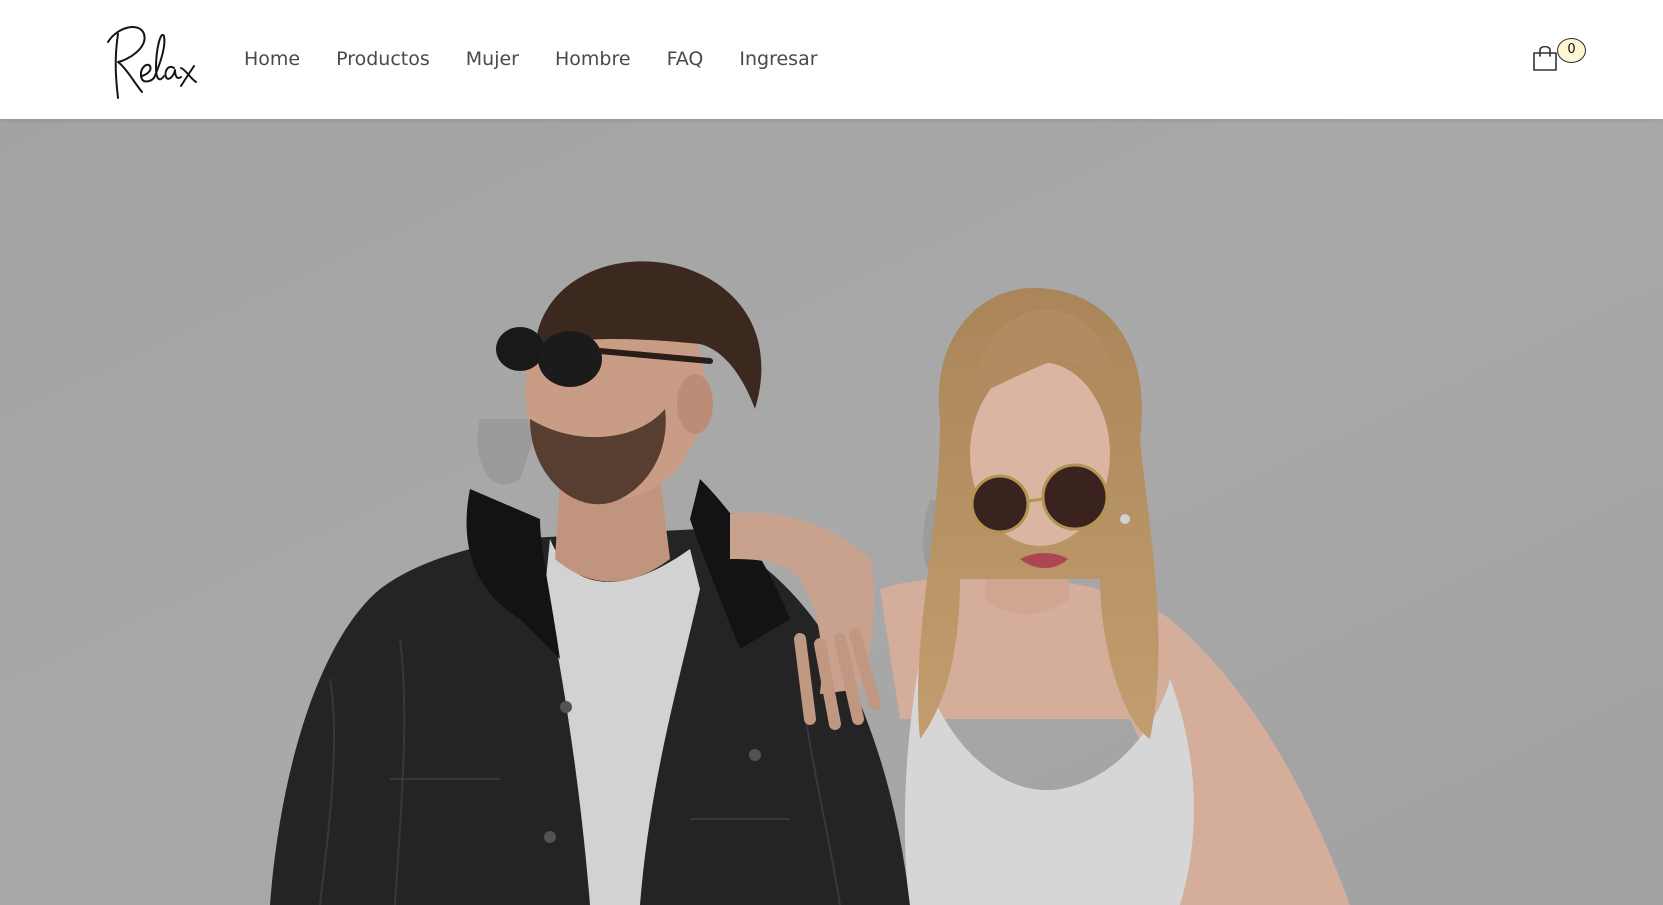 This screenshot has width=1663, height=905. I want to click on nav-hombre-link: Hombre, so click(593, 59).